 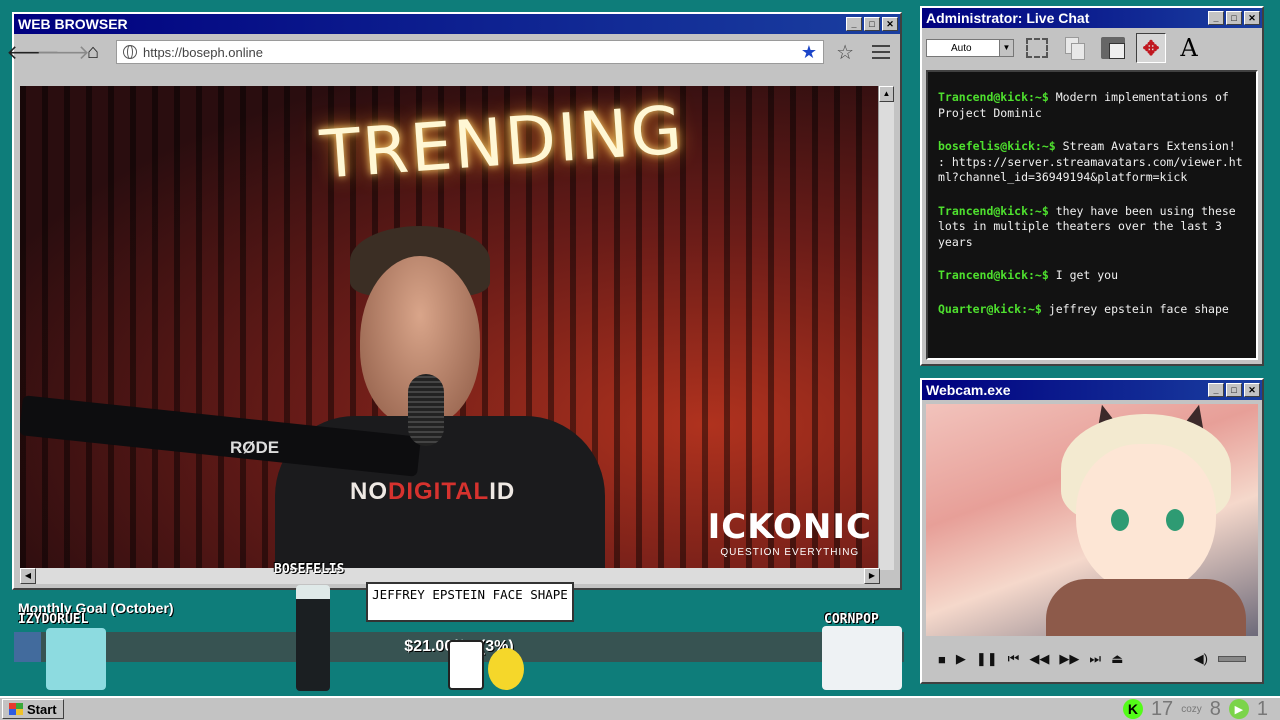 I want to click on media-controls: ■ ▶ ❚❚ ⏮ ◀◀ ▶▶ ⏭ ⏏ ◀), so click(x=1092, y=659).